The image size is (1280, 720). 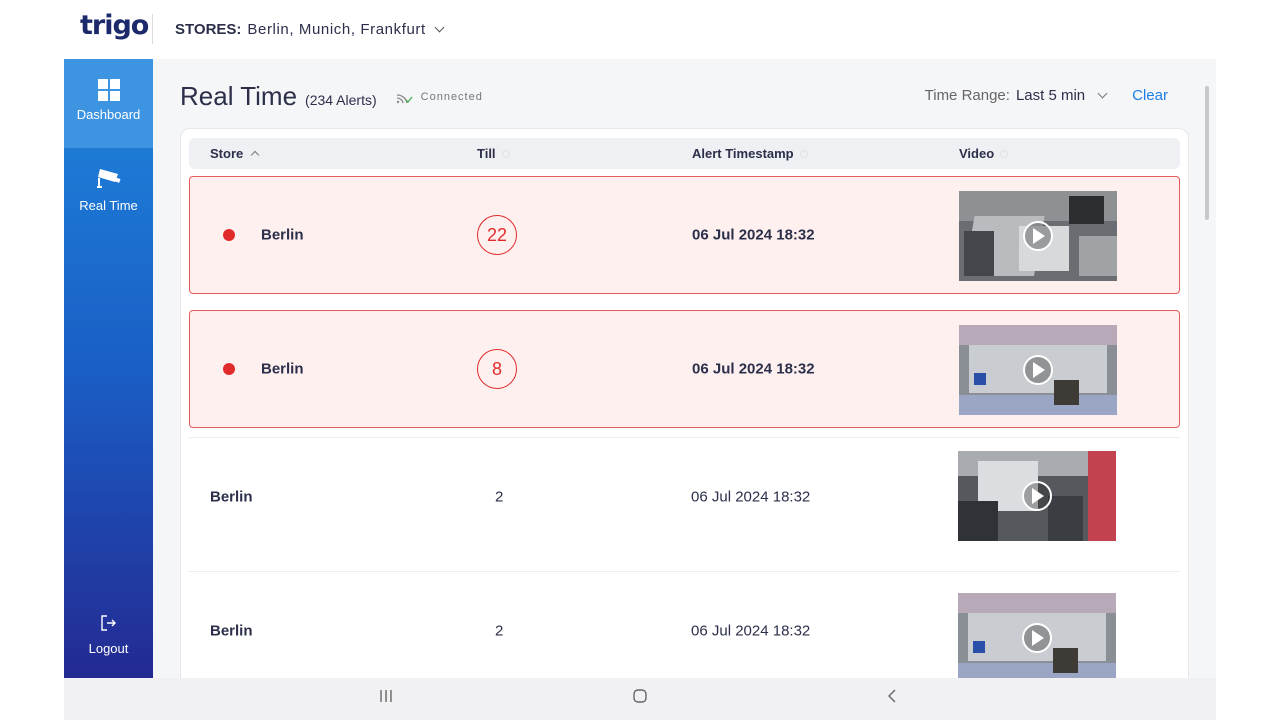 I want to click on recent-apps-icon, so click(x=386, y=696).